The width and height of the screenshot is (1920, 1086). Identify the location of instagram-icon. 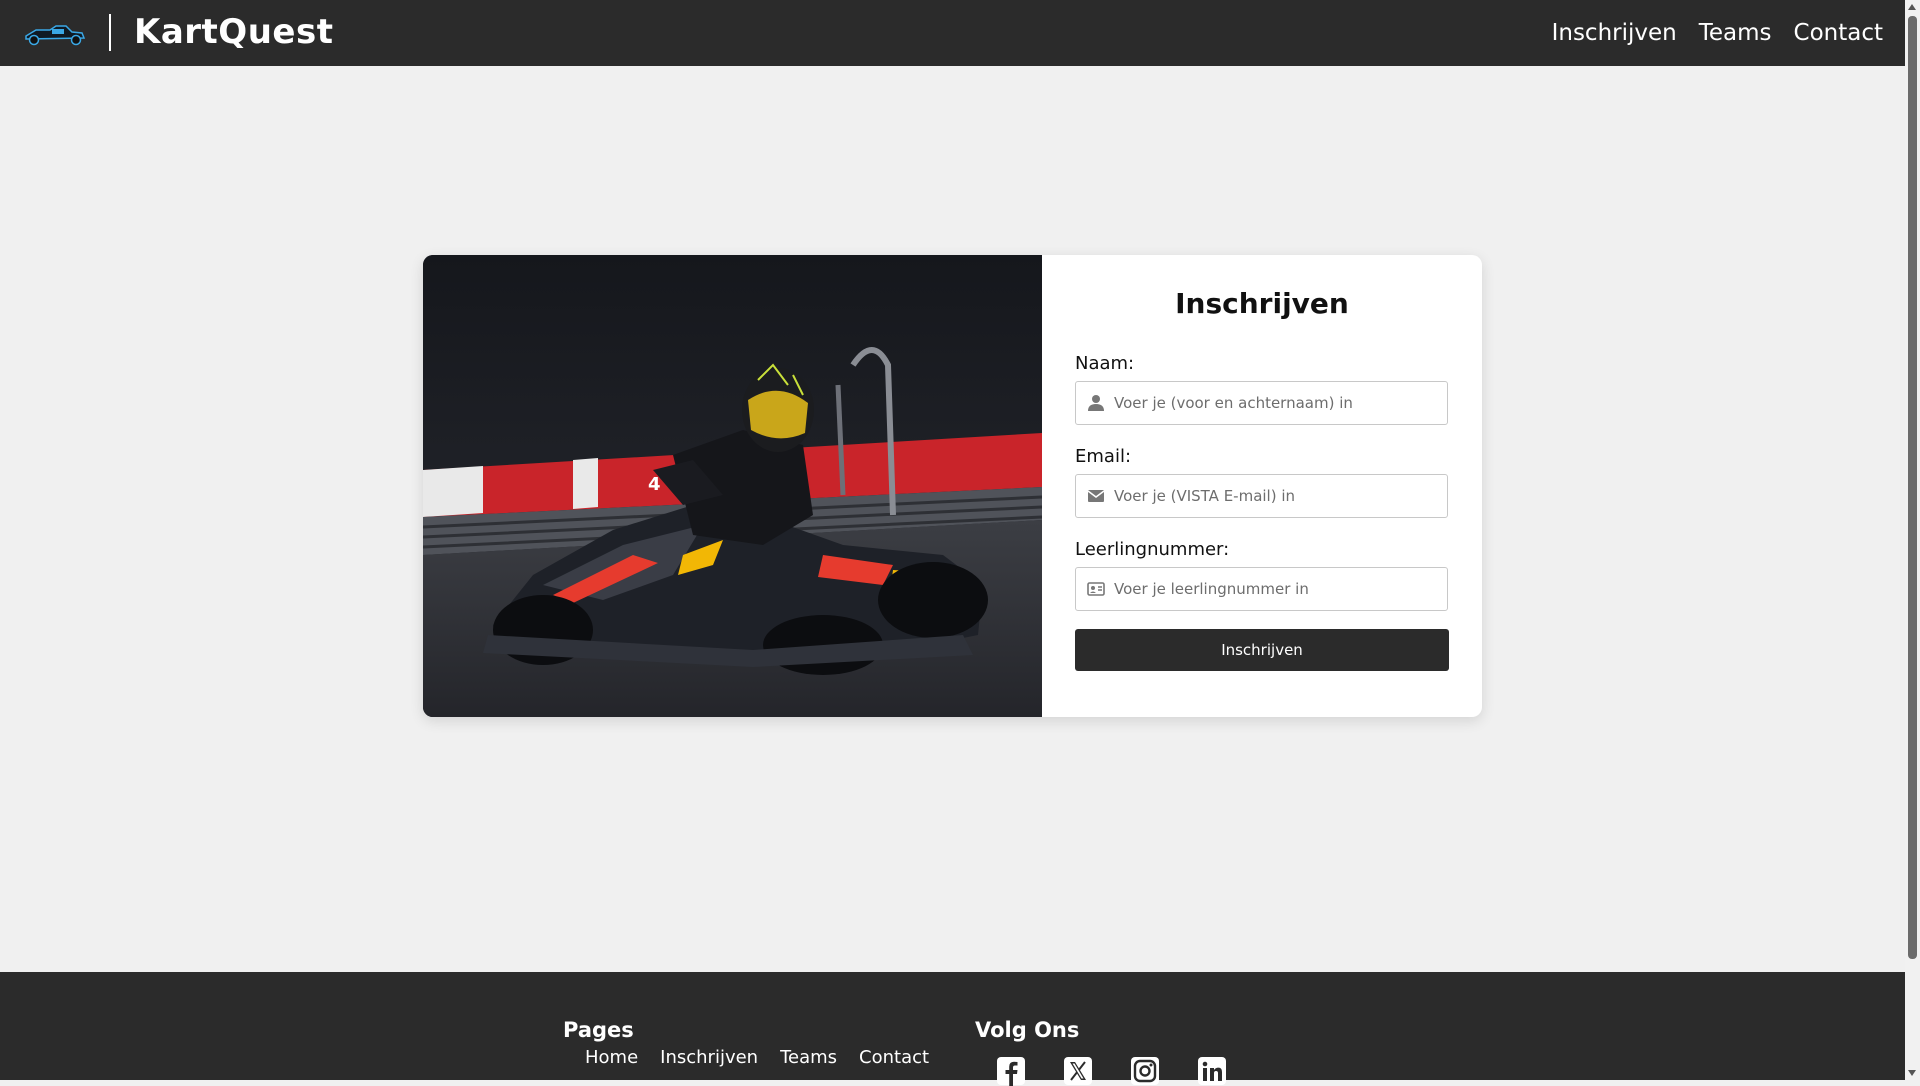
(1145, 1071).